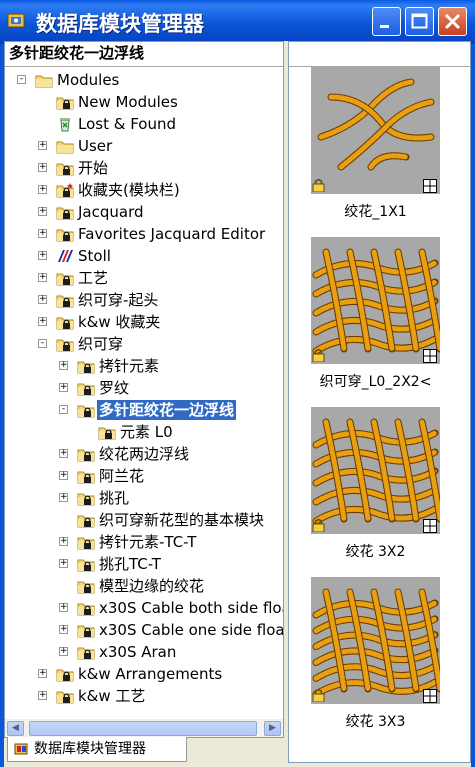 This screenshot has height=767, width=475. I want to click on tree-item-label: k&w Arrangements, so click(150, 674).